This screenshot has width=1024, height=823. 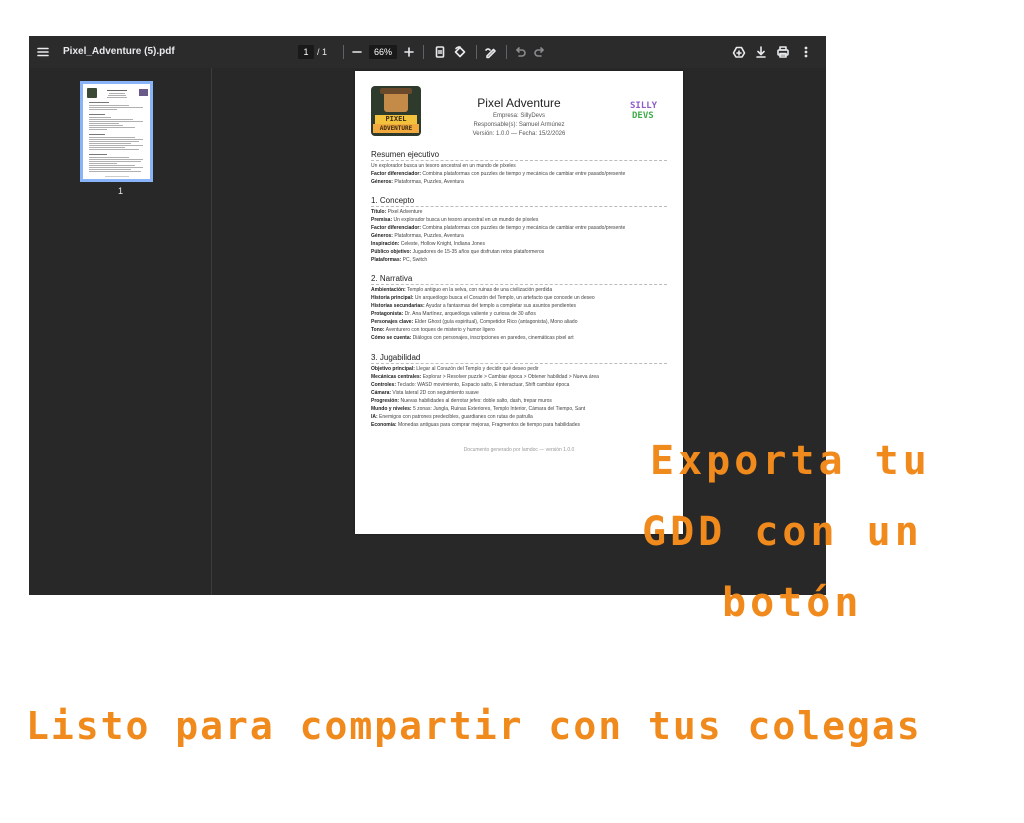 What do you see at coordinates (460, 52) in the screenshot?
I see `rotate-icon` at bounding box center [460, 52].